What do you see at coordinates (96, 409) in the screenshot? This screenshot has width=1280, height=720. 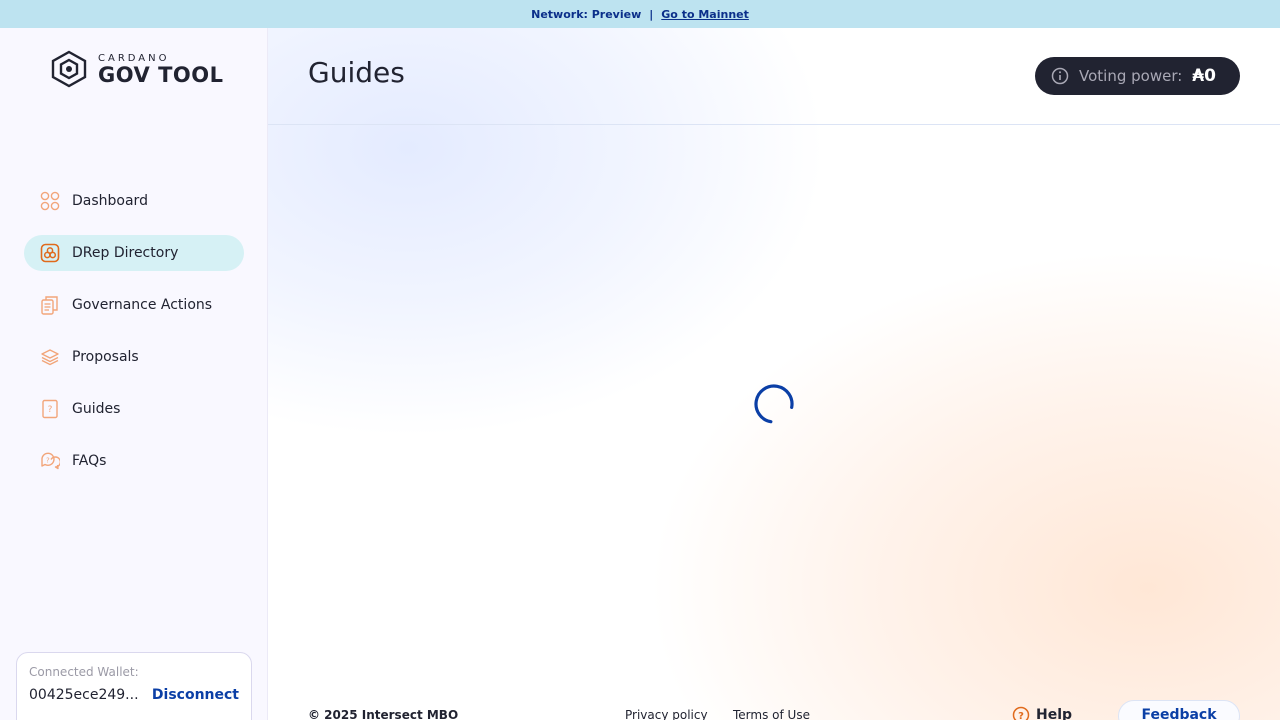 I see `sidebar-item-label: Guides` at bounding box center [96, 409].